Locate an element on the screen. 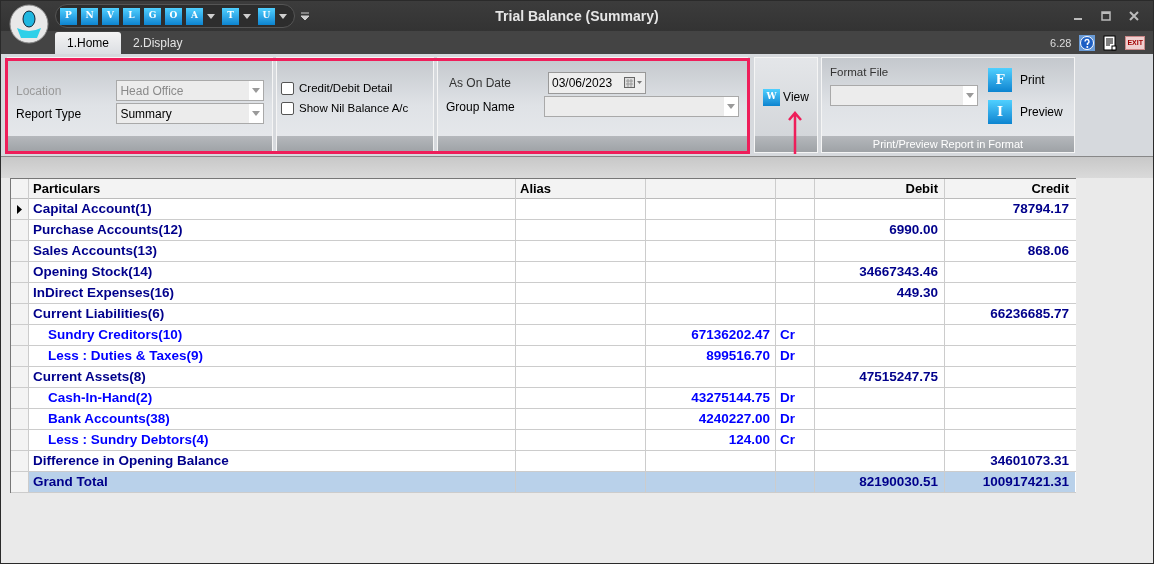 Image resolution: width=1154 pixels, height=564 pixels. table-row: Cash-In-Hand(2) 43275144.75 Dr is located at coordinates (543, 398).